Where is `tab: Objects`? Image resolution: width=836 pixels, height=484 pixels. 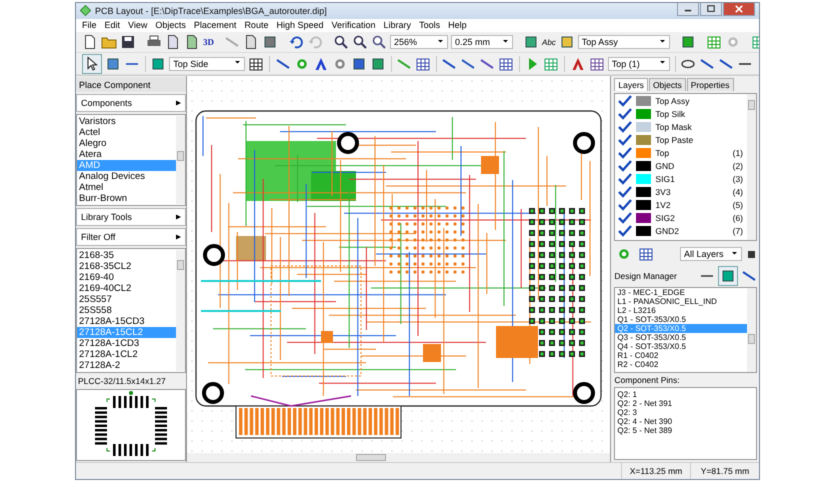
tab: Objects is located at coordinates (667, 85).